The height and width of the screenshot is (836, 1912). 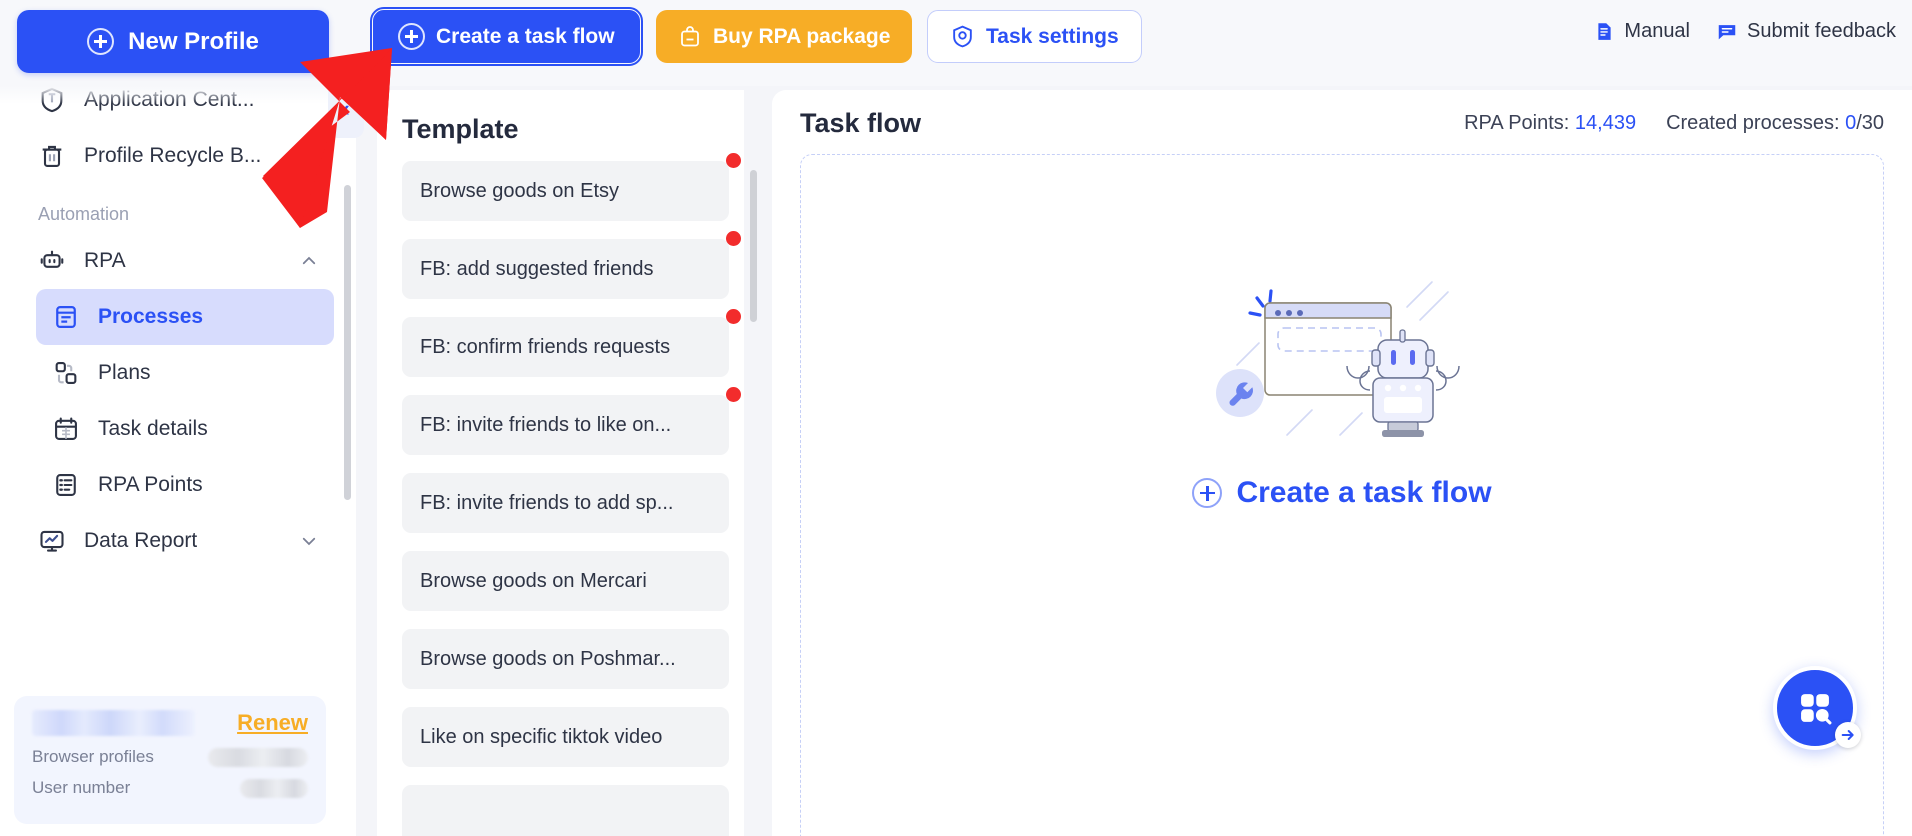 I want to click on template-list-item: Browse goods on Mercari, so click(x=565, y=581).